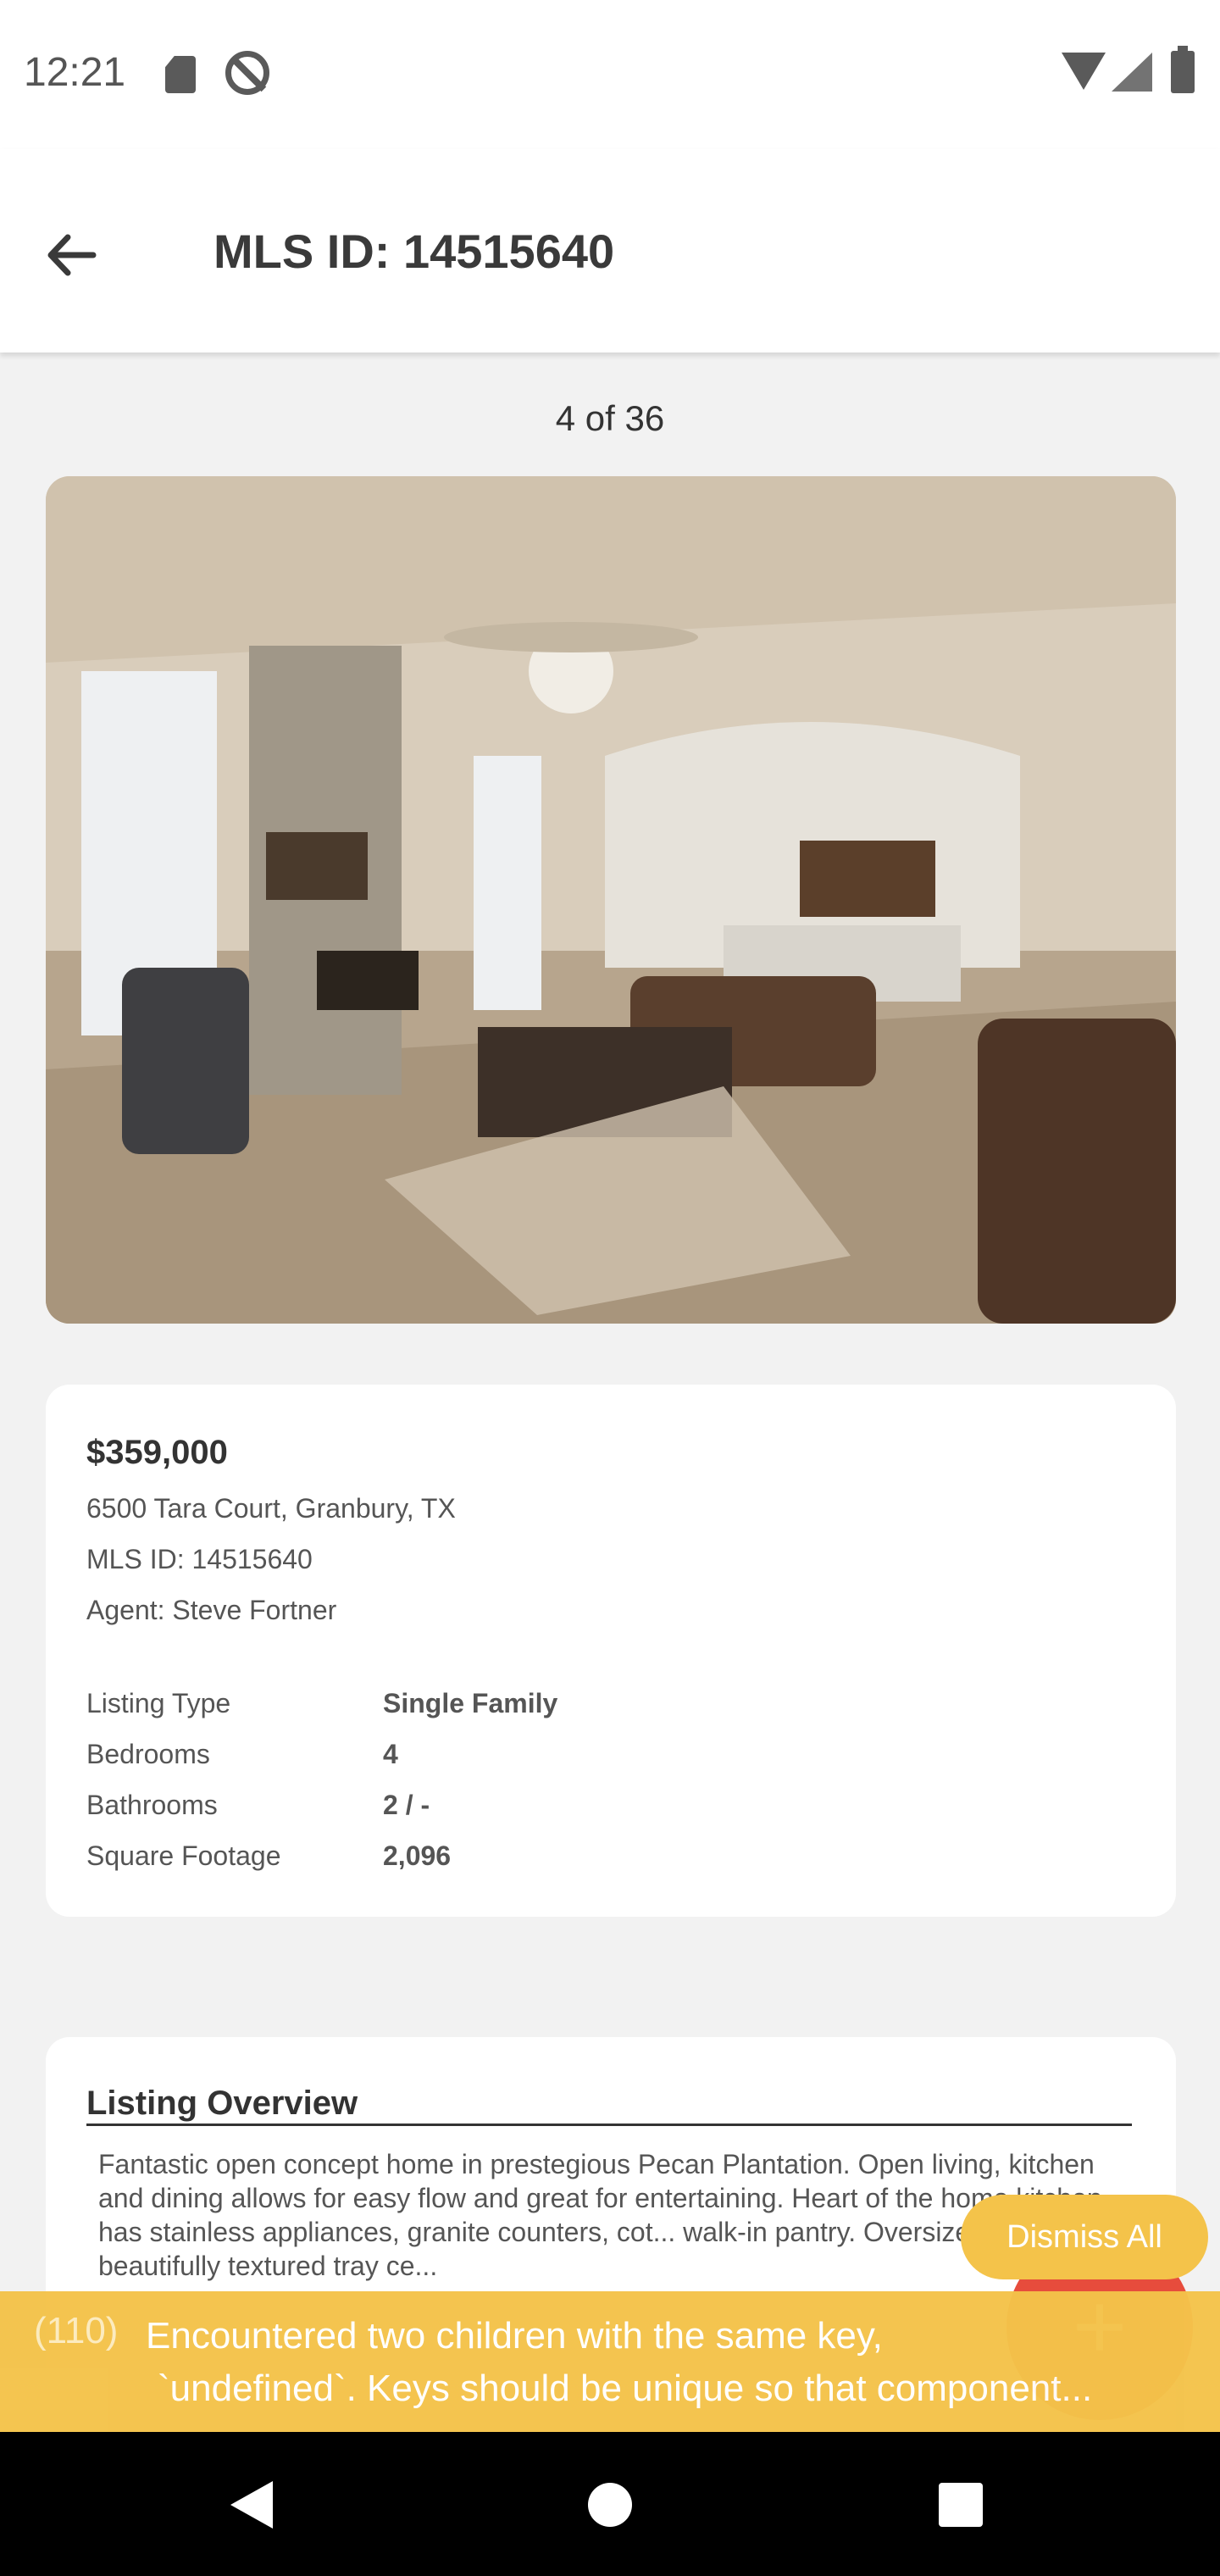  What do you see at coordinates (417, 1855) in the screenshot?
I see `spec-value-square-footage: 2,096` at bounding box center [417, 1855].